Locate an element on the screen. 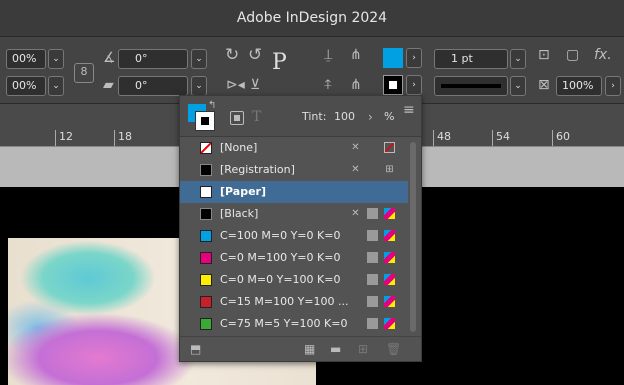 The height and width of the screenshot is (385, 624). distribute-icon: ⋔ is located at coordinates (356, 55).